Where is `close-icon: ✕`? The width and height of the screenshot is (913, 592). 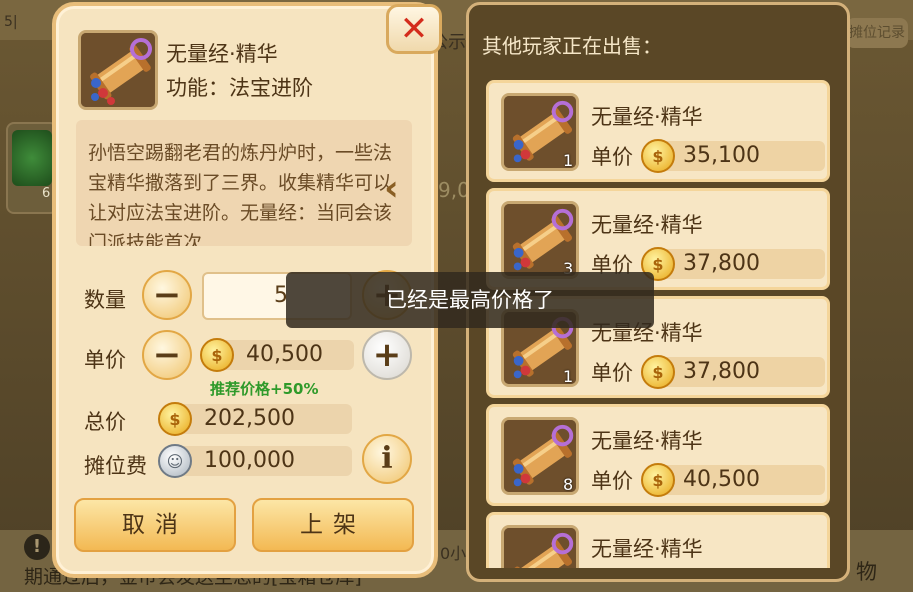 close-icon: ✕ is located at coordinates (414, 29).